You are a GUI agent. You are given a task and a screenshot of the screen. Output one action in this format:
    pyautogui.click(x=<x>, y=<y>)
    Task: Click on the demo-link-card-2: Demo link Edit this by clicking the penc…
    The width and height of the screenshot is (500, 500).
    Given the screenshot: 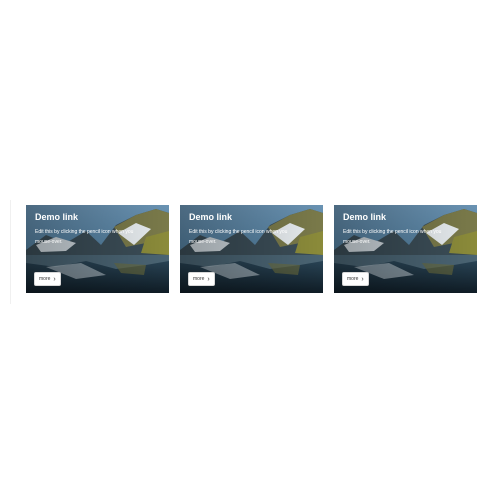 What is the action you would take?
    pyautogui.click(x=251, y=249)
    